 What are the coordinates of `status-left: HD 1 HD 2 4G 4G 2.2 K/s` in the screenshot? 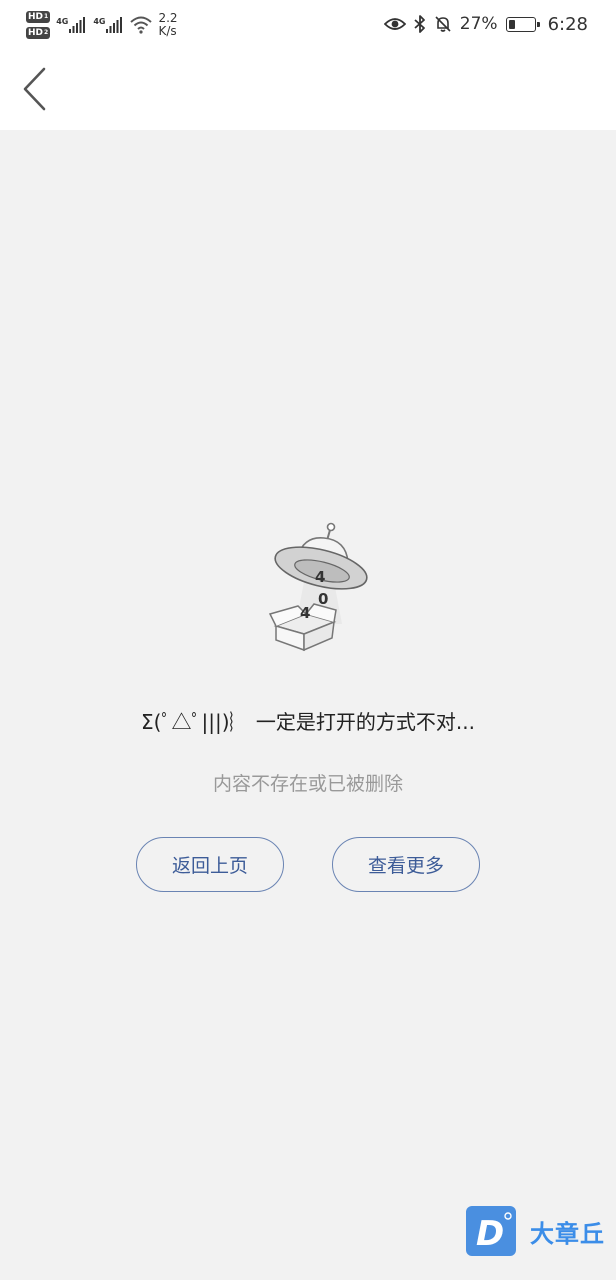 It's located at (102, 25).